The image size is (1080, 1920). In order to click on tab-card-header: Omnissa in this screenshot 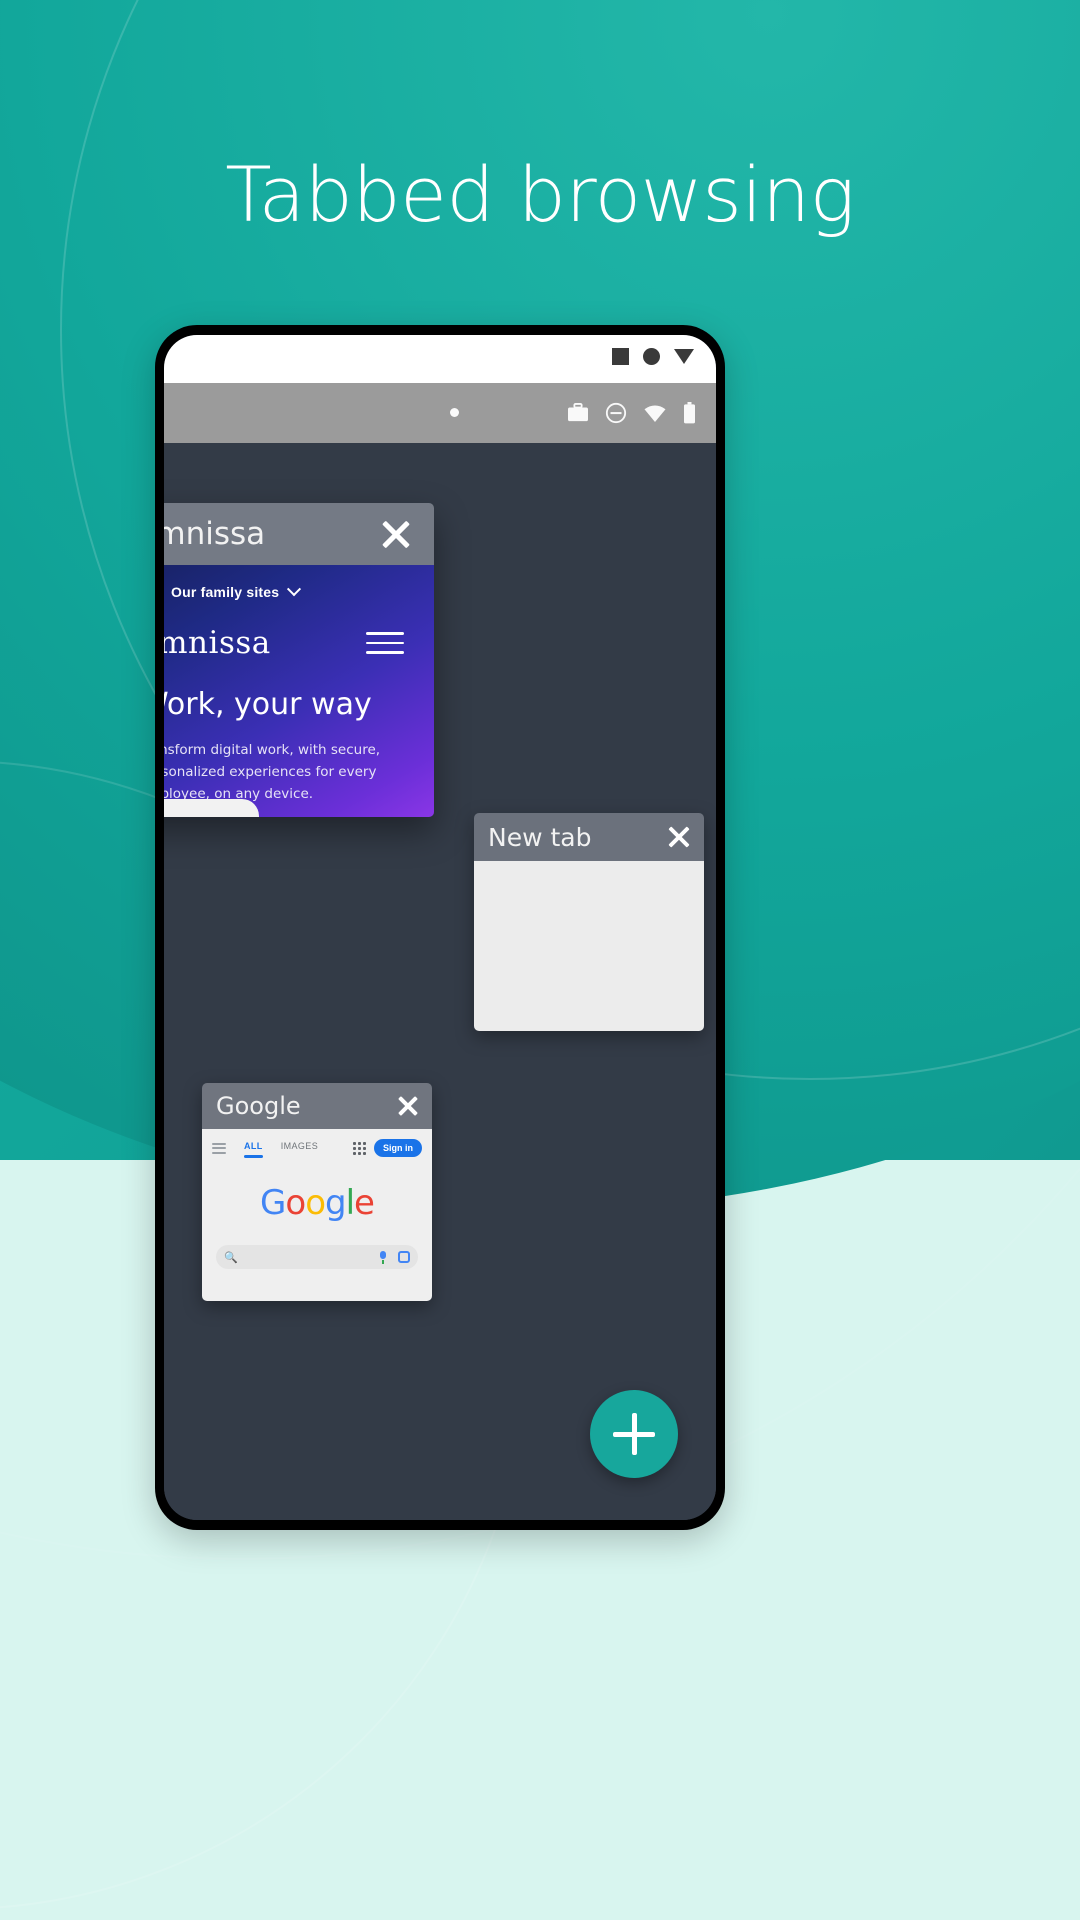, I will do `click(299, 534)`.